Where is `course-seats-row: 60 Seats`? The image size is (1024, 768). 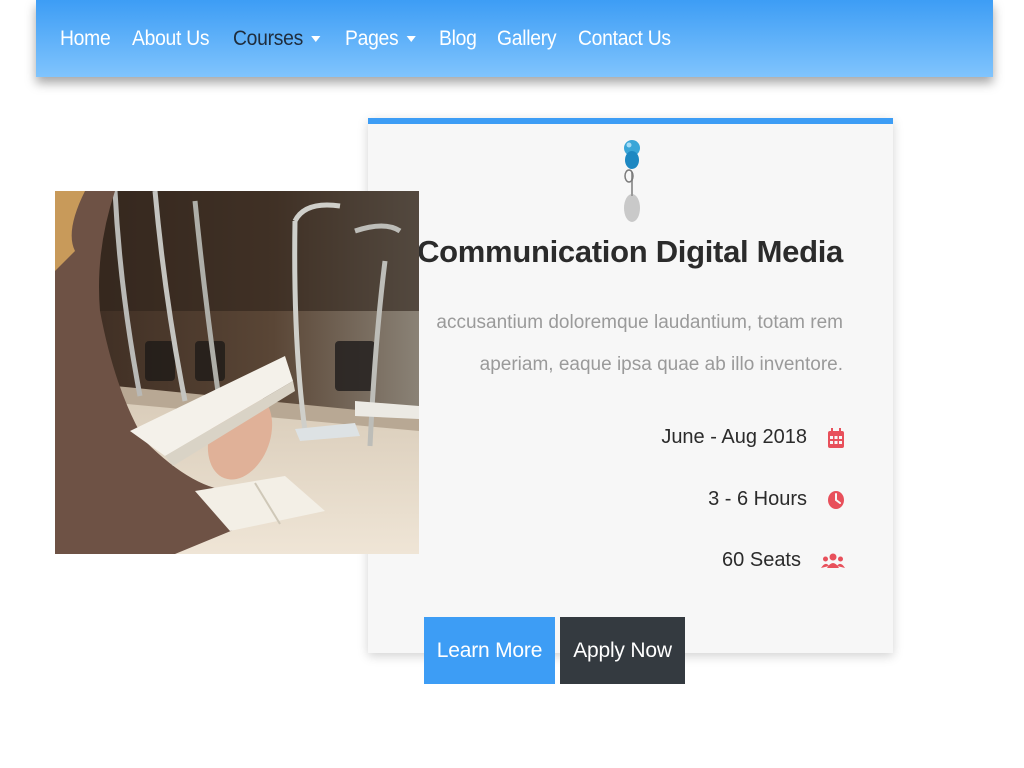 course-seats-row: 60 Seats is located at coordinates (783, 560).